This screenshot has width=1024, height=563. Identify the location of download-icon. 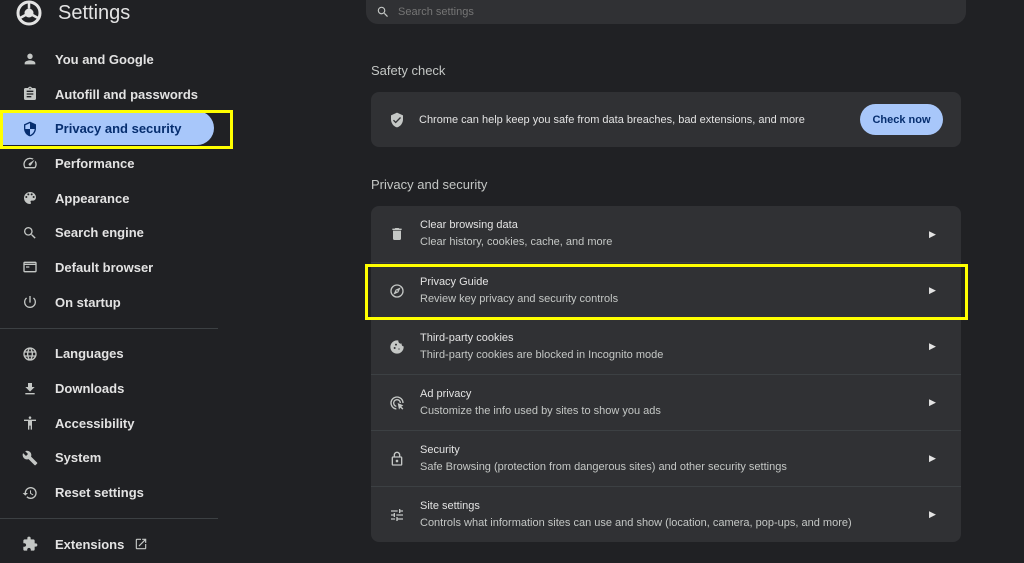
(30, 389).